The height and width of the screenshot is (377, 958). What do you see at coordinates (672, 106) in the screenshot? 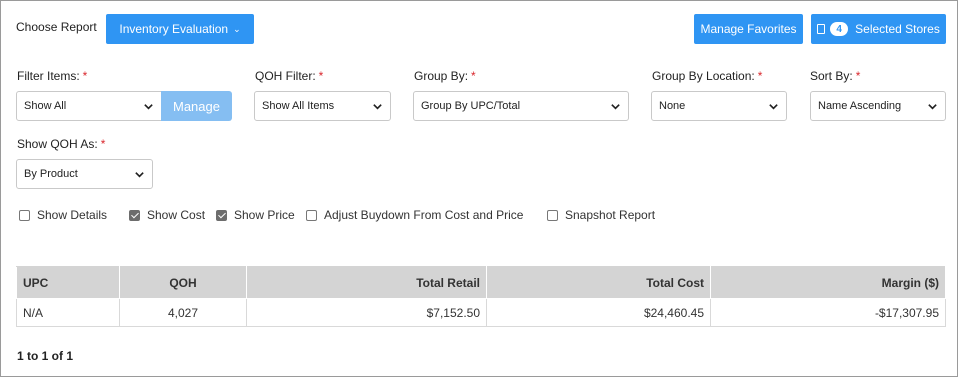
I see `group-by-location-value: None` at bounding box center [672, 106].